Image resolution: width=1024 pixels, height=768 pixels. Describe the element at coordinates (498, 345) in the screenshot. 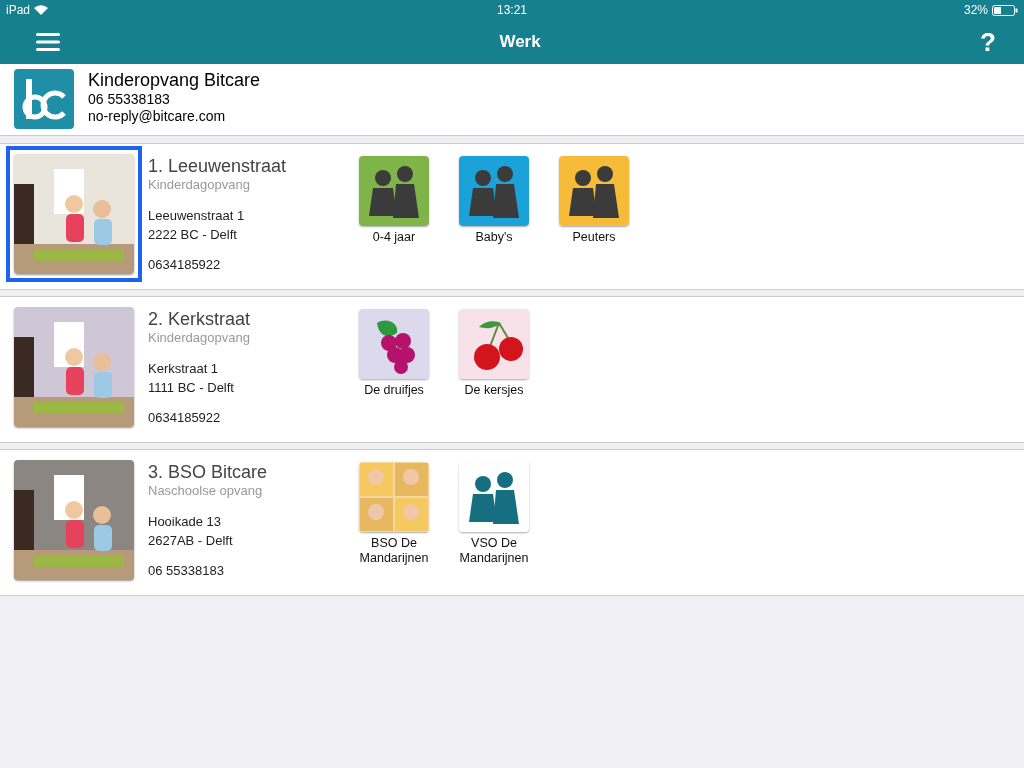

I see `cherries-icon` at that location.